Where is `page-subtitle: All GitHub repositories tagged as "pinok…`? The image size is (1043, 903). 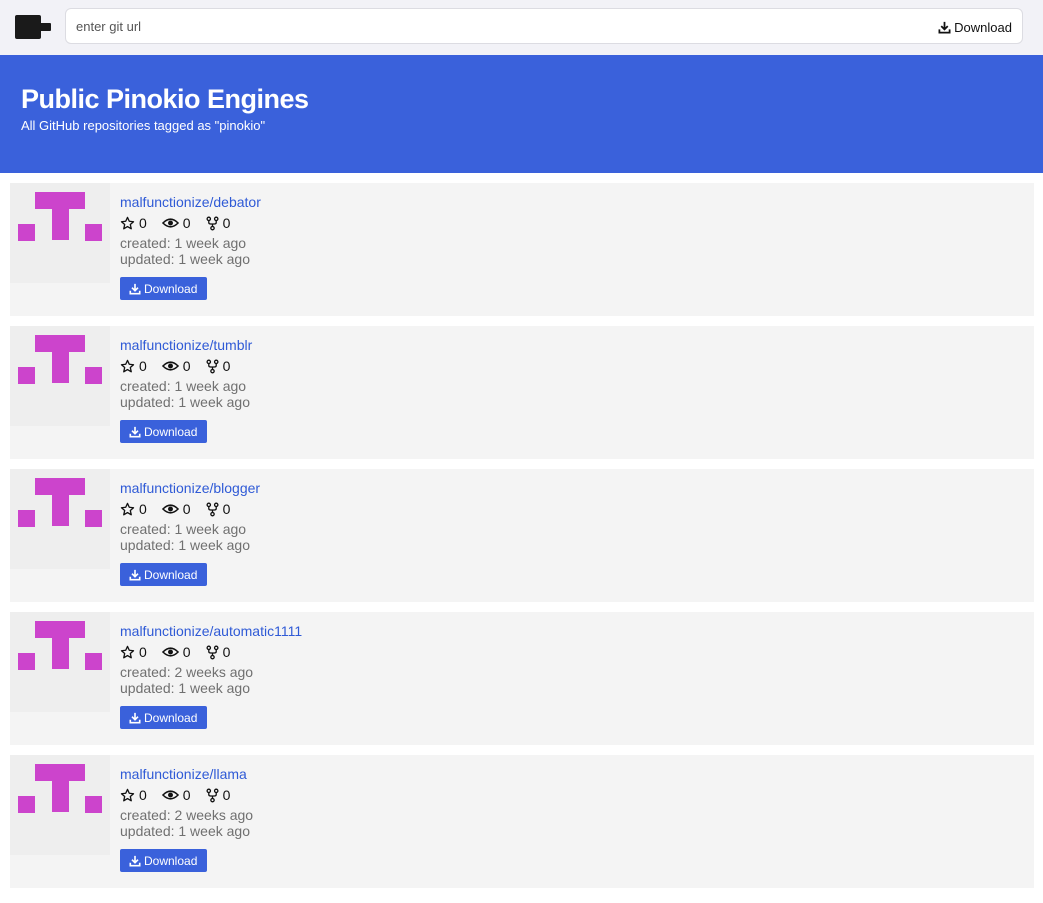 page-subtitle: All GitHub repositories tagged as "pinok… is located at coordinates (143, 125).